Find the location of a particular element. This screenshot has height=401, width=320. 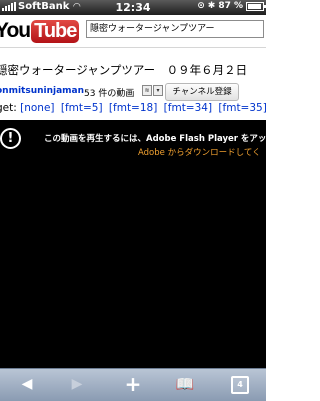

video-count: 53 件の動画 is located at coordinates (109, 94).